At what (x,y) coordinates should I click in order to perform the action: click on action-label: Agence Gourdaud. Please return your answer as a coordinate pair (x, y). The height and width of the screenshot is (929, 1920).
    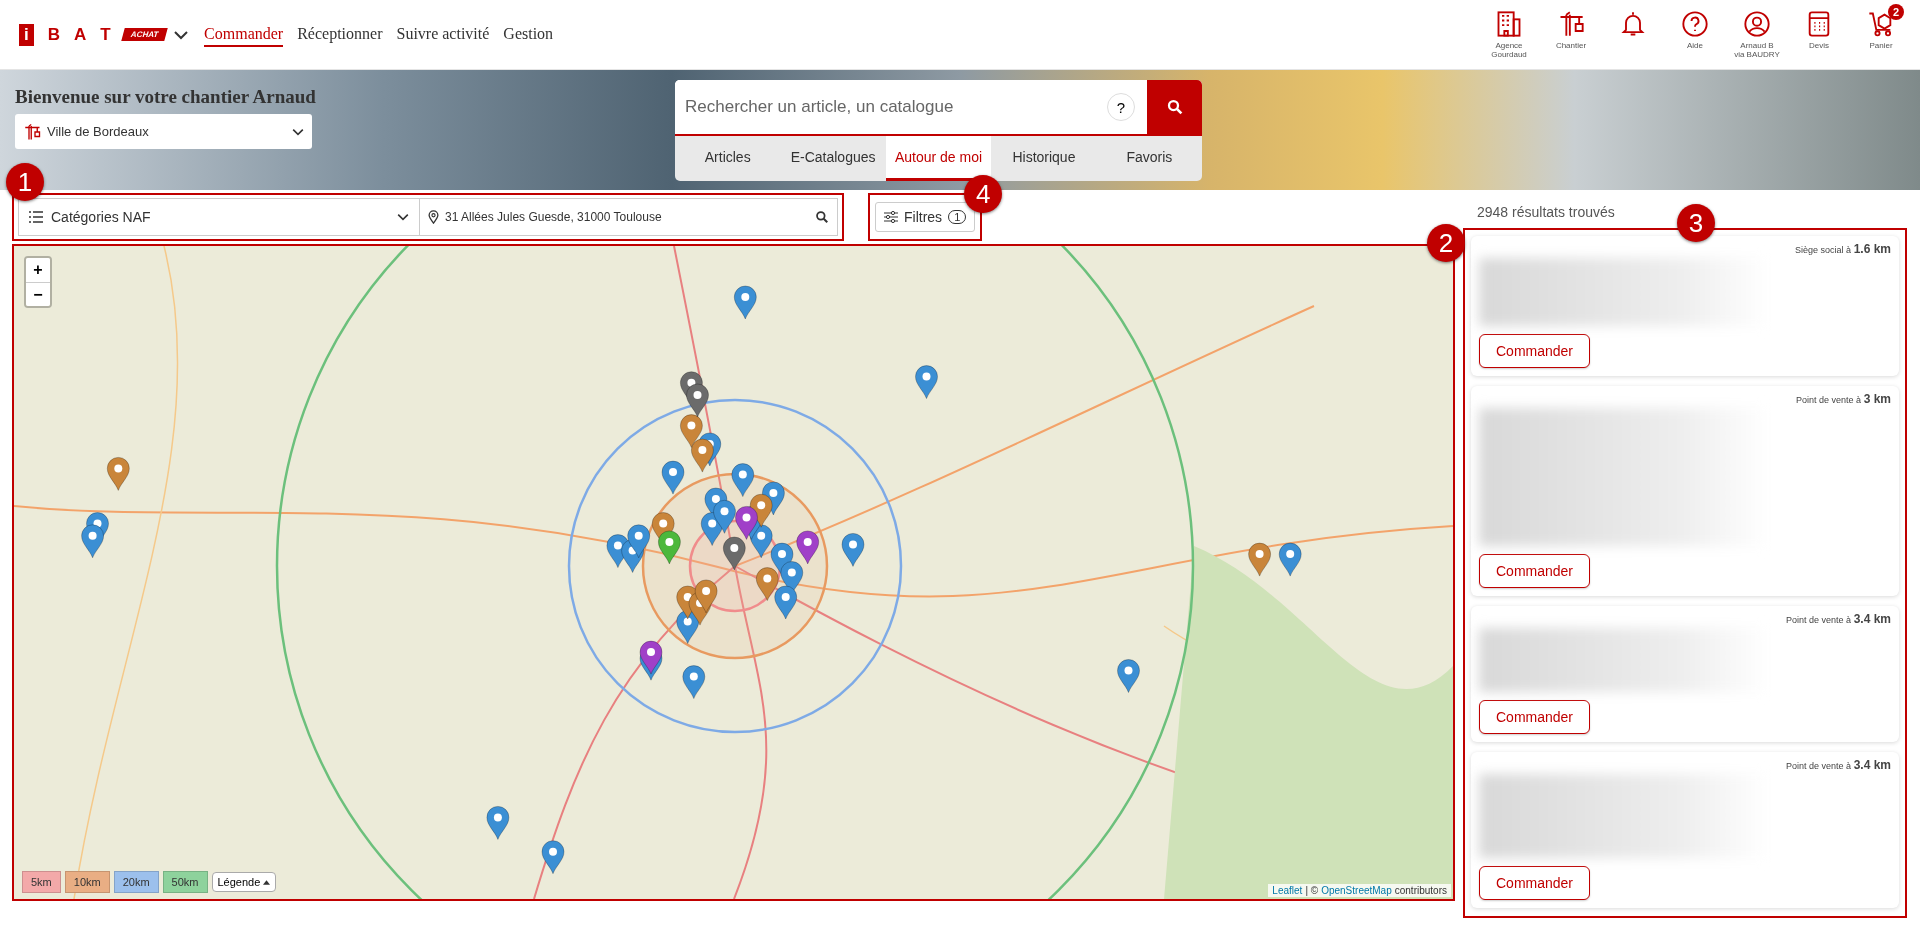
    Looking at the image, I should click on (1509, 50).